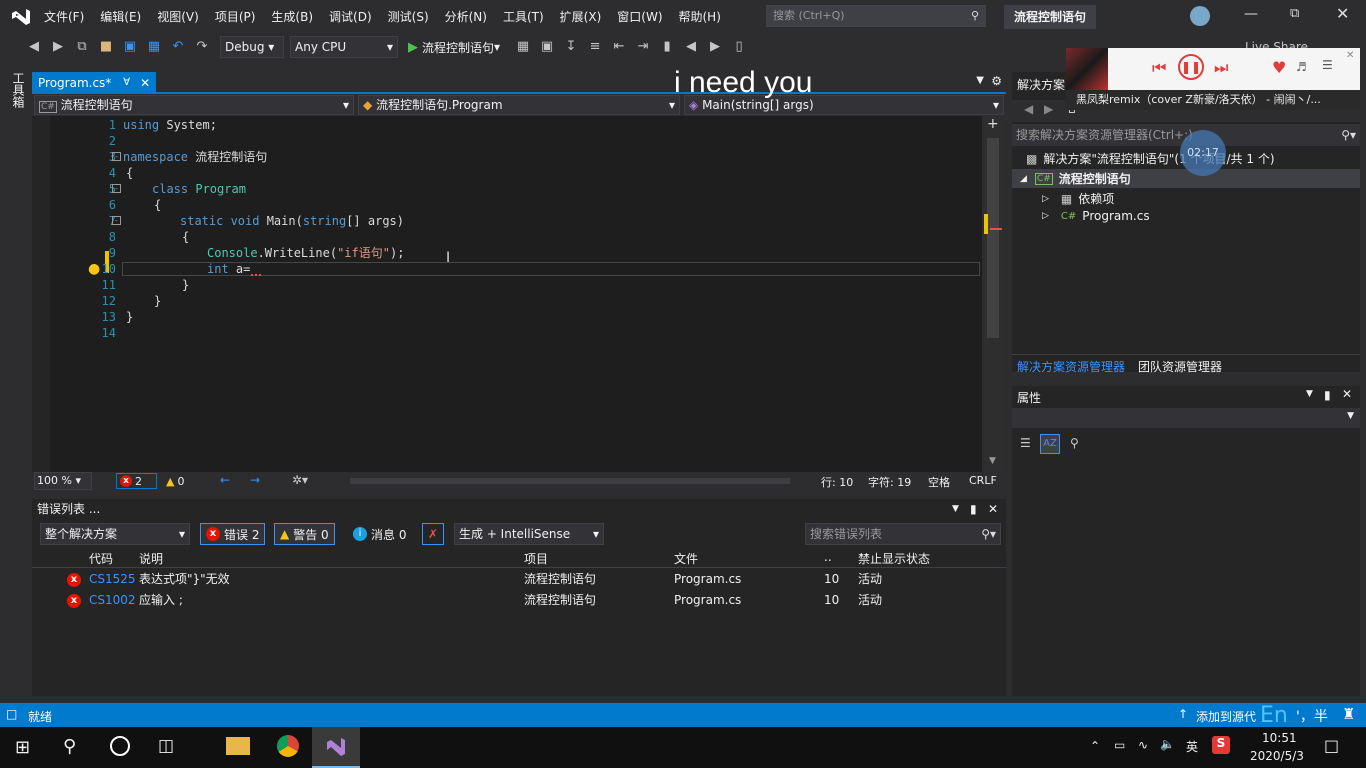 This screenshot has height=768, width=1366. I want to click on menu-project: 项目(P), so click(235, 17).